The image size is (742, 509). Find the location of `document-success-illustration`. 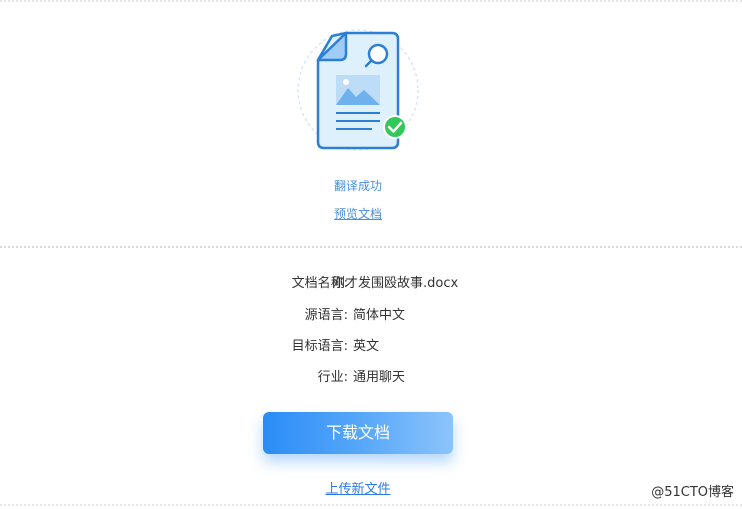

document-success-illustration is located at coordinates (359, 90).